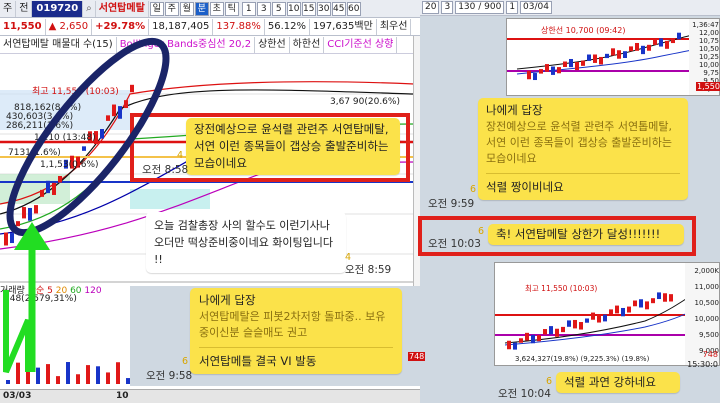 This screenshot has height=403, width=720. What do you see at coordinates (239, 26) in the screenshot?
I see `ratio-a: 137.88%` at bounding box center [239, 26].